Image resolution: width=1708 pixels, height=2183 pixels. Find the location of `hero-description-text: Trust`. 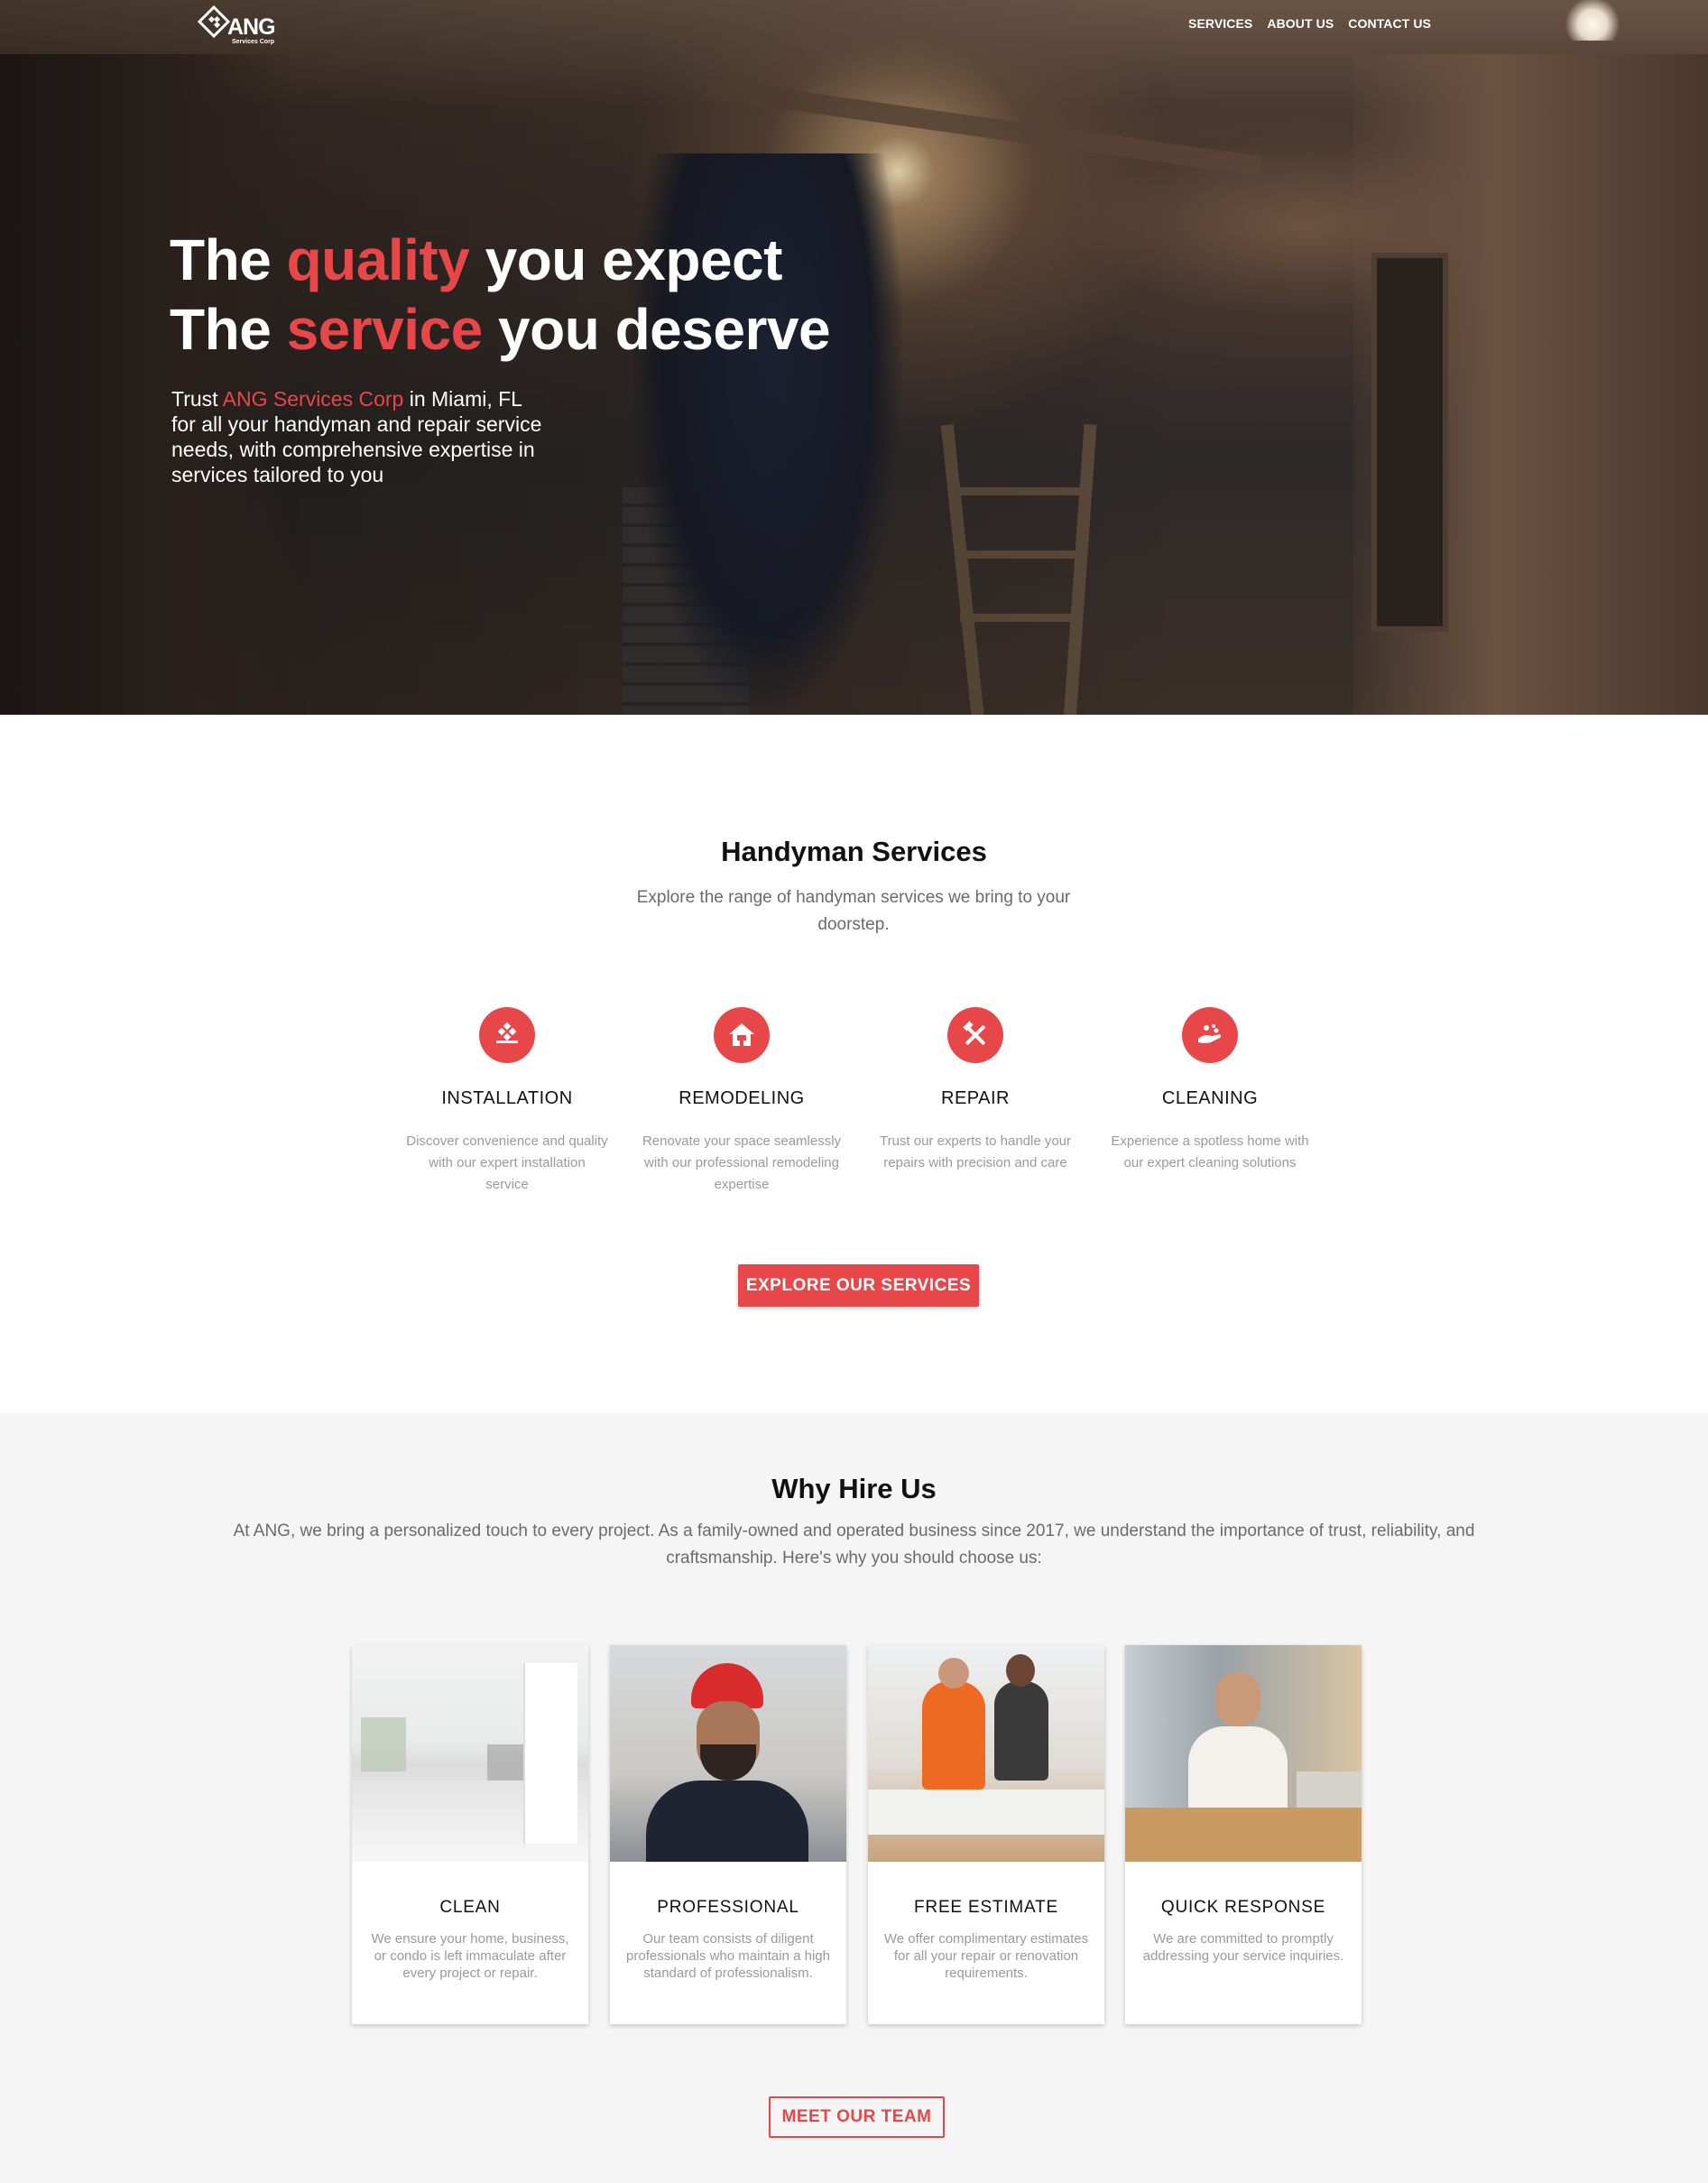

hero-description-text: Trust is located at coordinates (197, 399).